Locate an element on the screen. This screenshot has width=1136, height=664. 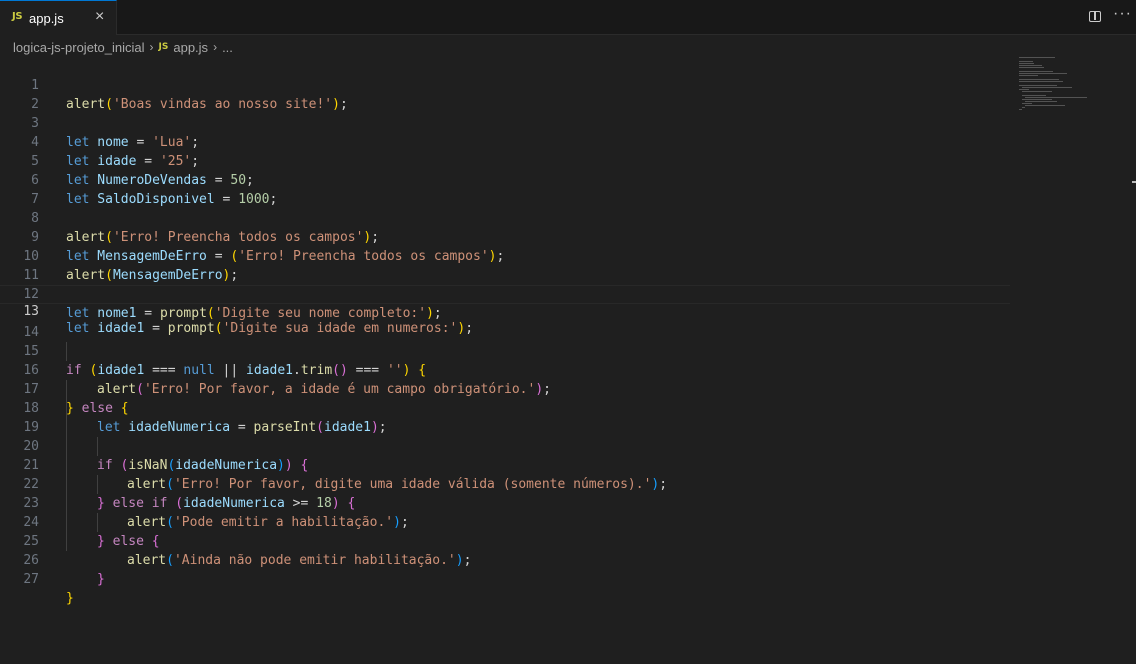
breadcrumb-folder: logica-js-projeto_inicial is located at coordinates (79, 47).